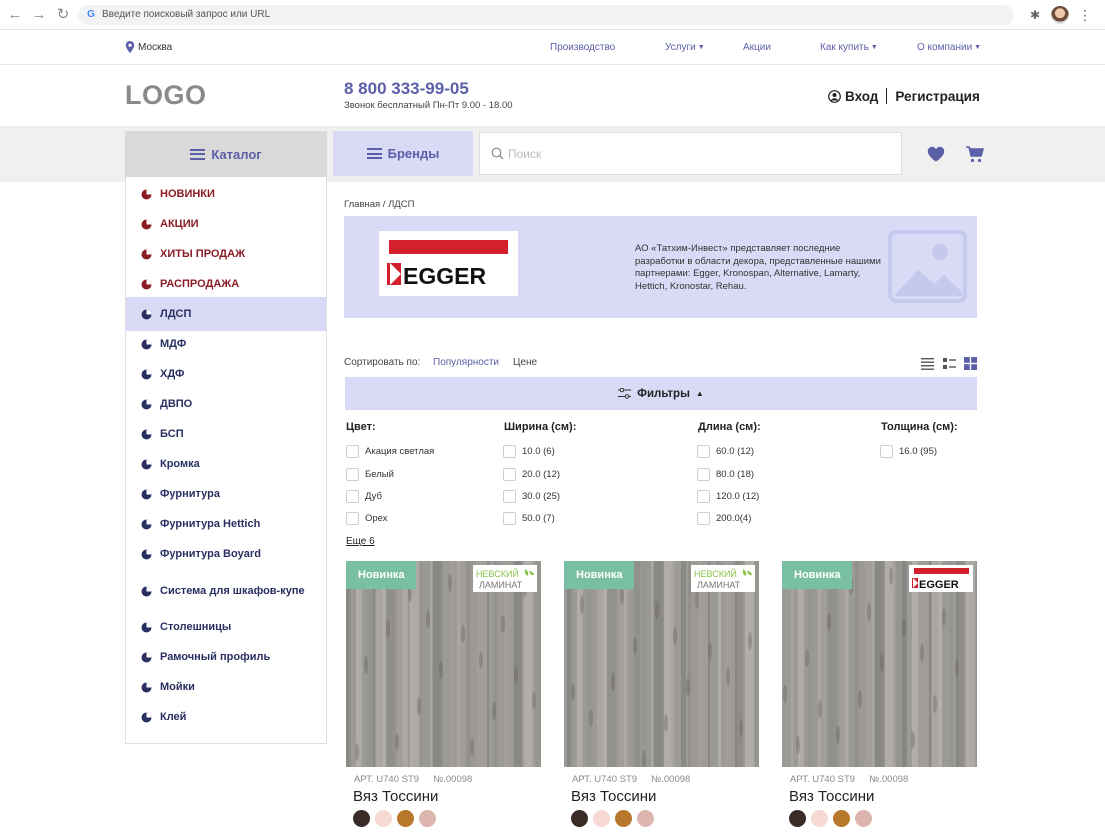 Image resolution: width=1105 pixels, height=835 pixels. Describe the element at coordinates (685, 47) in the screenshot. I see `nav-link-services: Услуги ▼` at that location.